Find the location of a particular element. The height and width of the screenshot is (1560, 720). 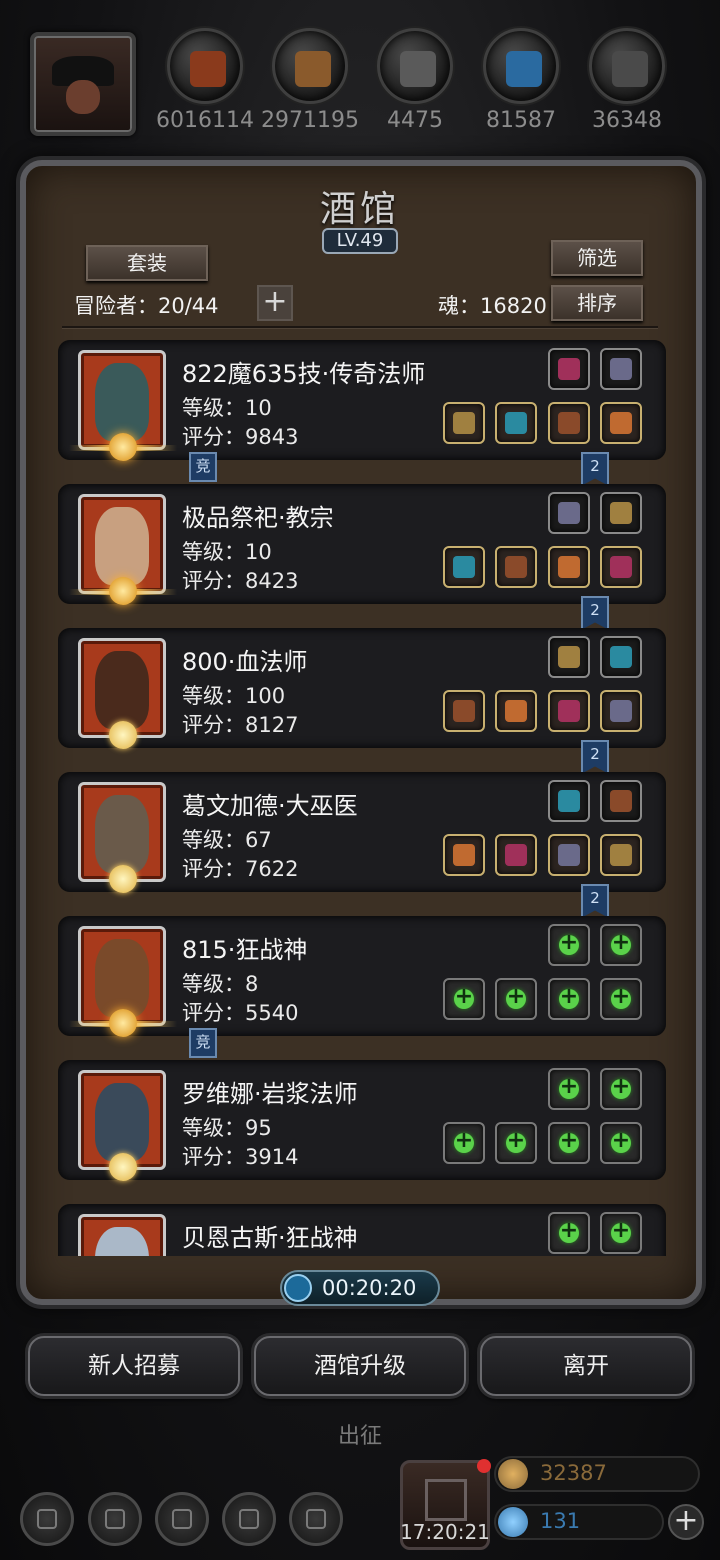

recruit-button: 新人招募 is located at coordinates (134, 1366).